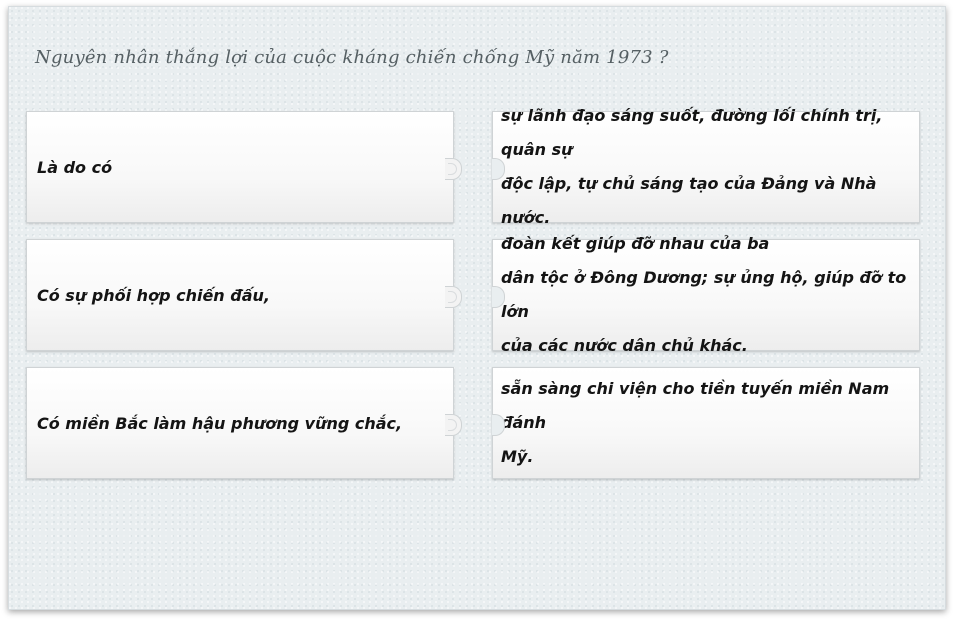  I want to click on prompt-card-2: Có sự phối hợp chiến đấu,, so click(244, 295).